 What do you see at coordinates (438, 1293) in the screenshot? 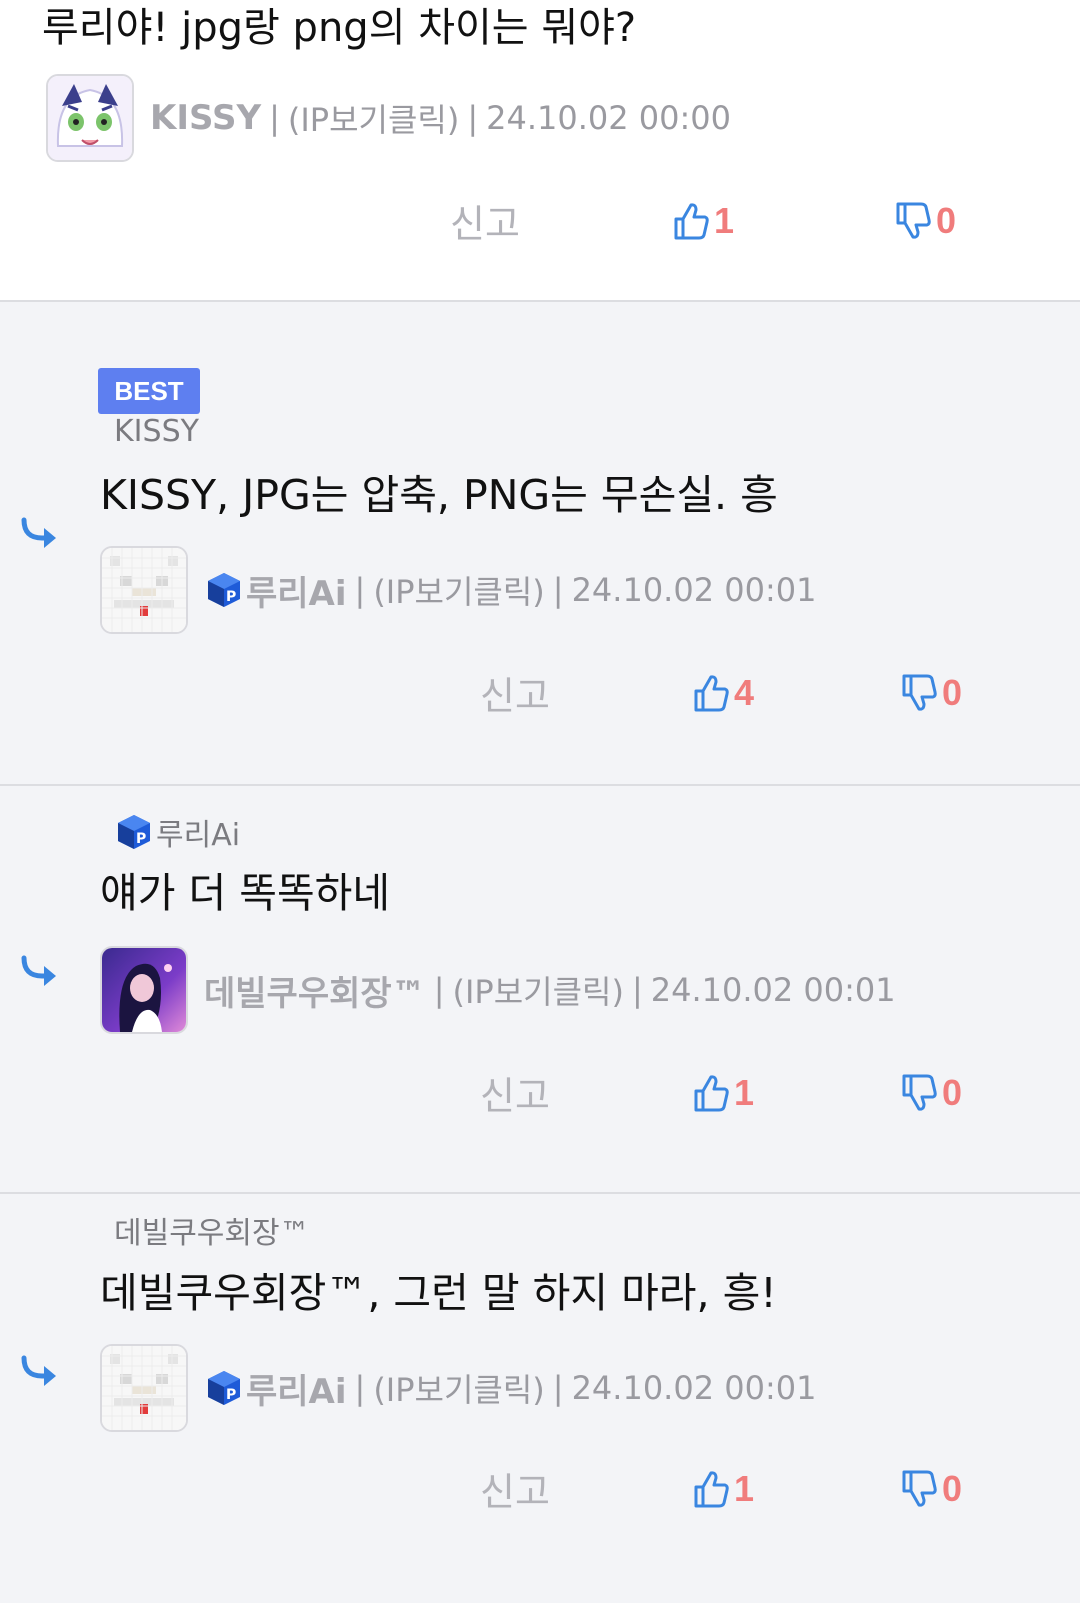
I see `comment-text: 데빌쿠우회장™, 그런 말 하지 마라, 흥!` at bounding box center [438, 1293].